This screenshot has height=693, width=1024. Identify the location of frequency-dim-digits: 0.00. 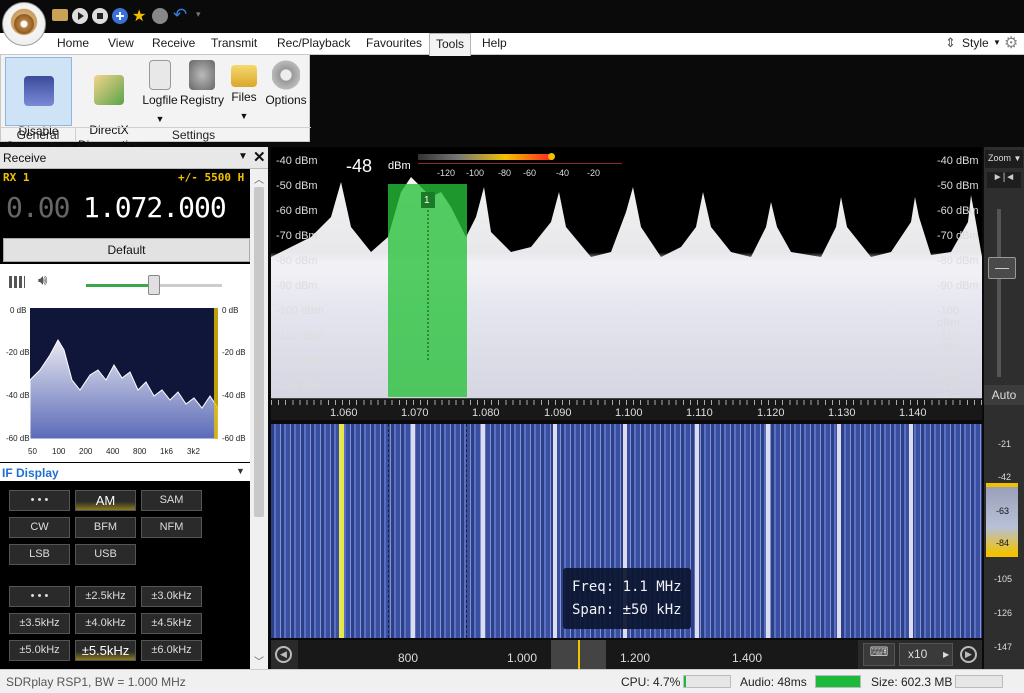
(38, 207).